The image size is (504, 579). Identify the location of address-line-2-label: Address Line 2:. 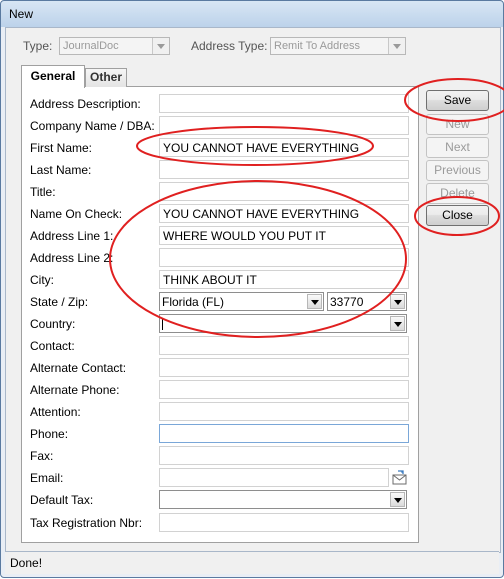
(72, 258).